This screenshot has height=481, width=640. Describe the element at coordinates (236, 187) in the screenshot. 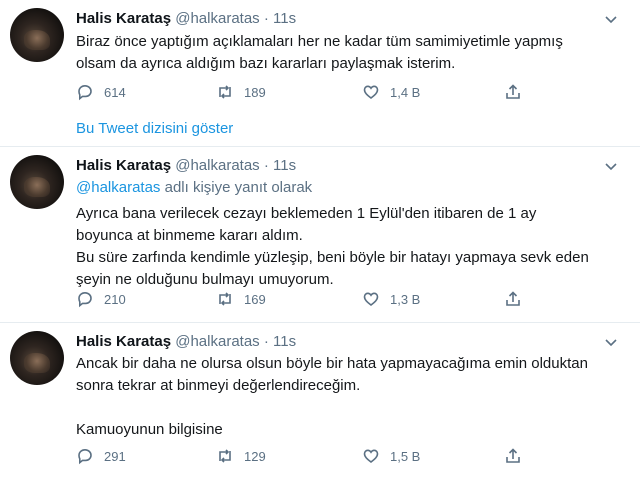

I see `reply-context-label: adlı kişiye yanıt olarak` at that location.